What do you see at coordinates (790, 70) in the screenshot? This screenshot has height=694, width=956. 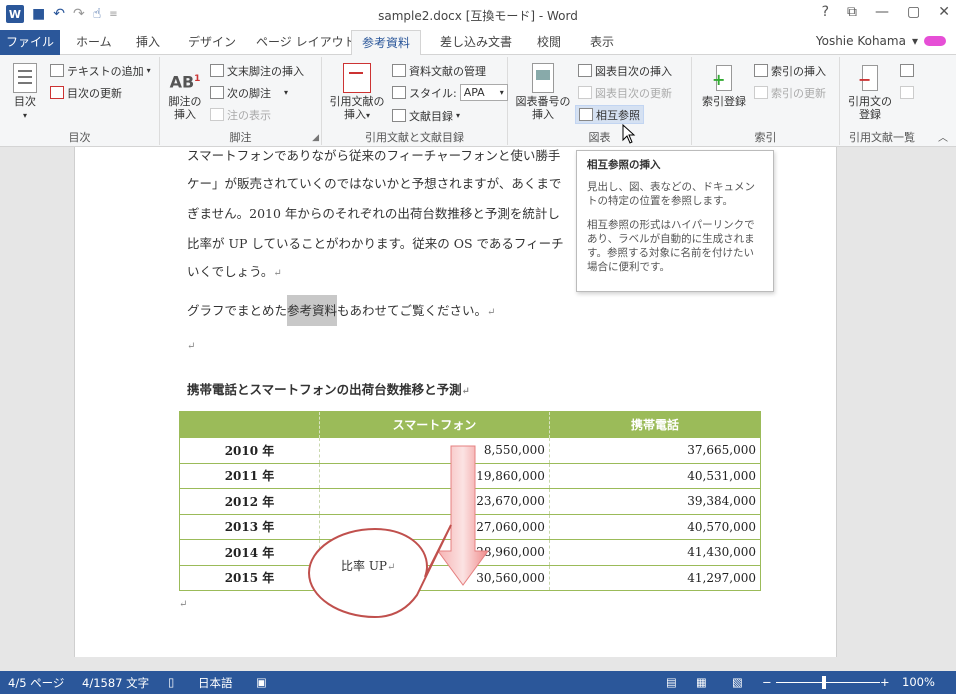 I see `insert-index-button: 索引の挿入` at bounding box center [790, 70].